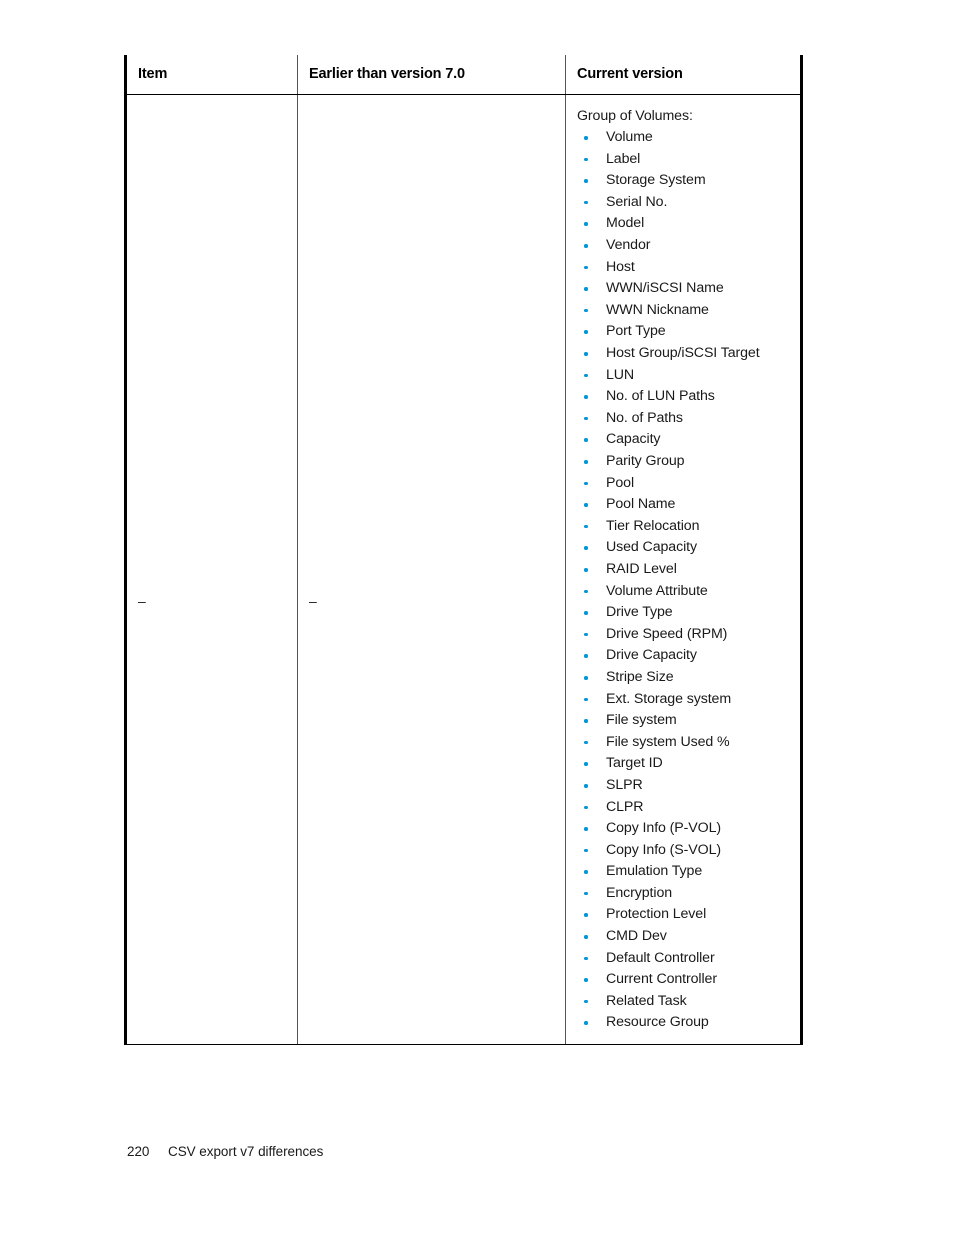  I want to click on list-item: Protection Level, so click(685, 915).